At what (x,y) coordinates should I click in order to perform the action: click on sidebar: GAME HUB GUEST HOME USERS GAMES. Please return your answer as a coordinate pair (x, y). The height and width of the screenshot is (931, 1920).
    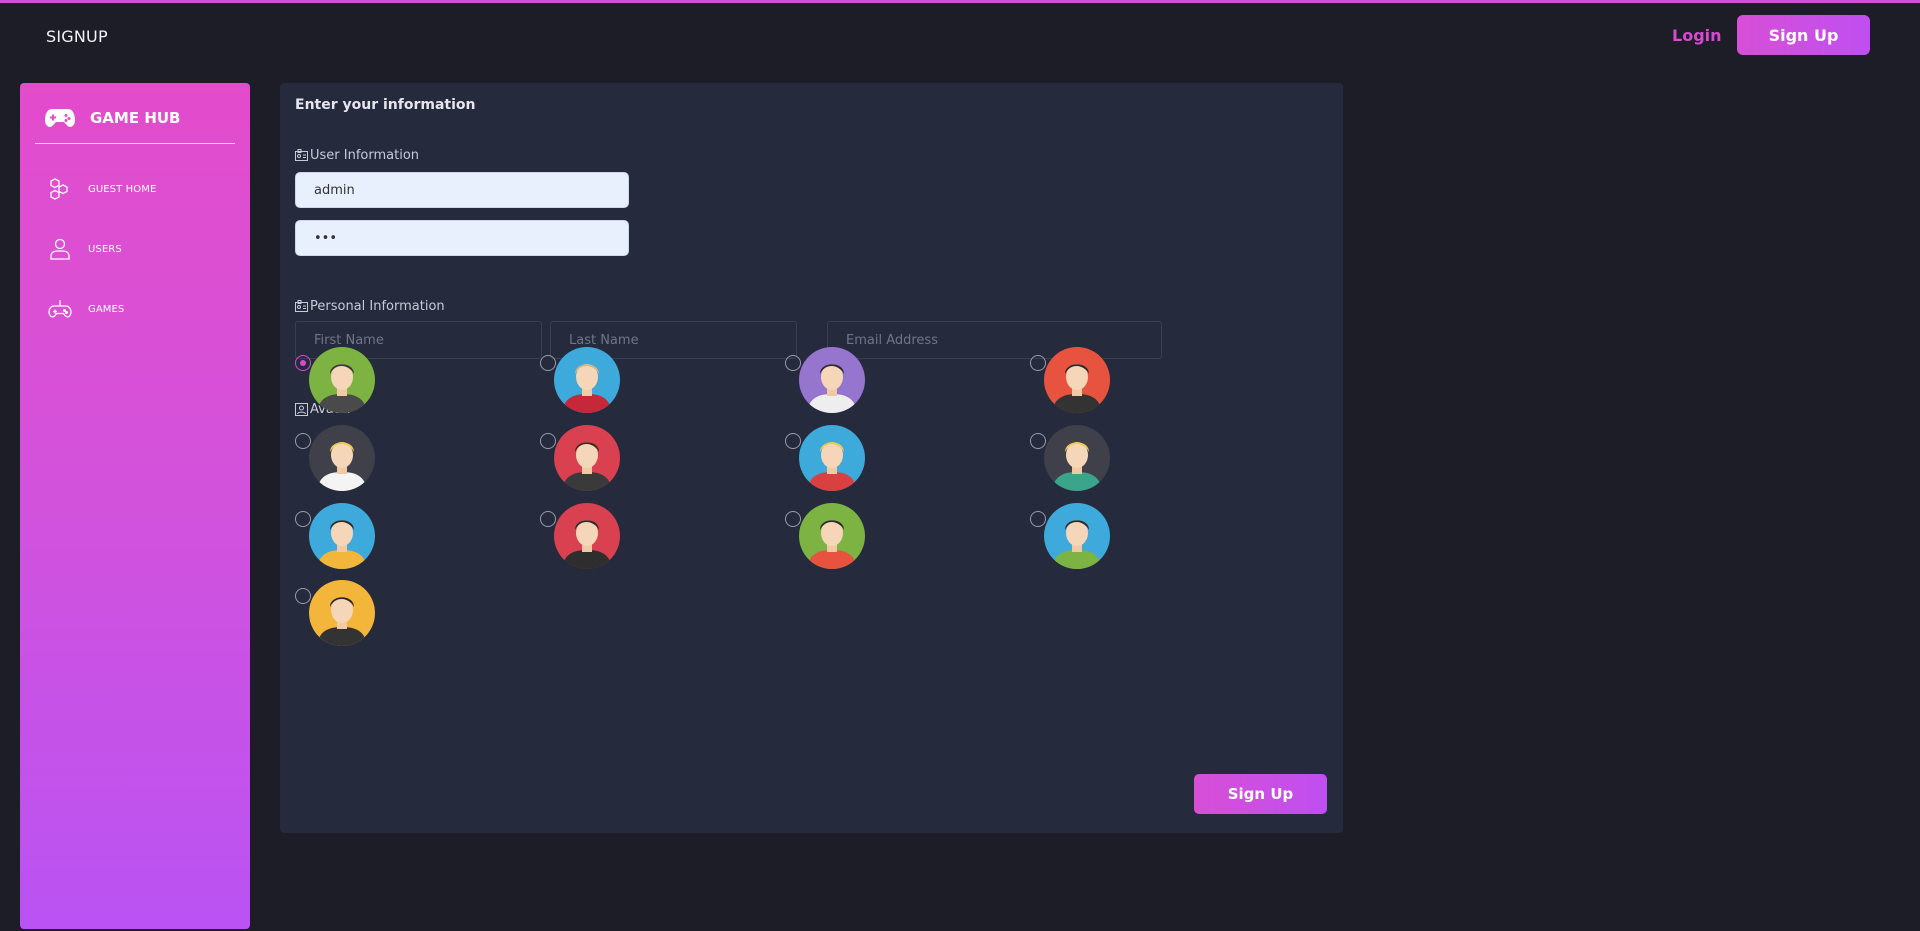
    Looking at the image, I should click on (135, 506).